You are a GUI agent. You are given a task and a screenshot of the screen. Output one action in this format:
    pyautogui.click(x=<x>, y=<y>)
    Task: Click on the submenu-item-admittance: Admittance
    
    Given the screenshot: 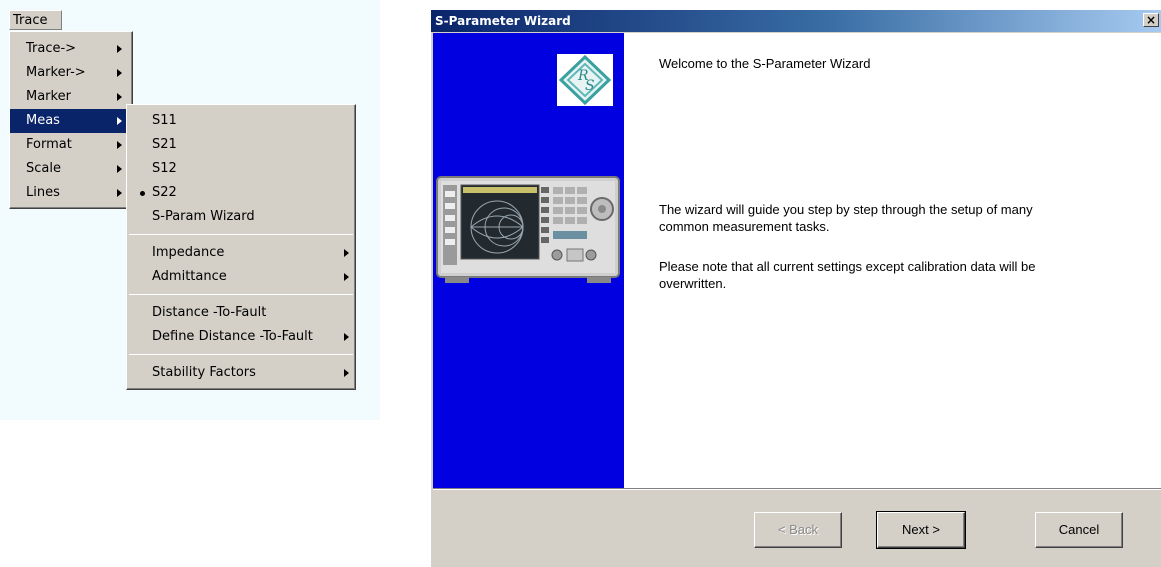 What is the action you would take?
    pyautogui.click(x=241, y=277)
    